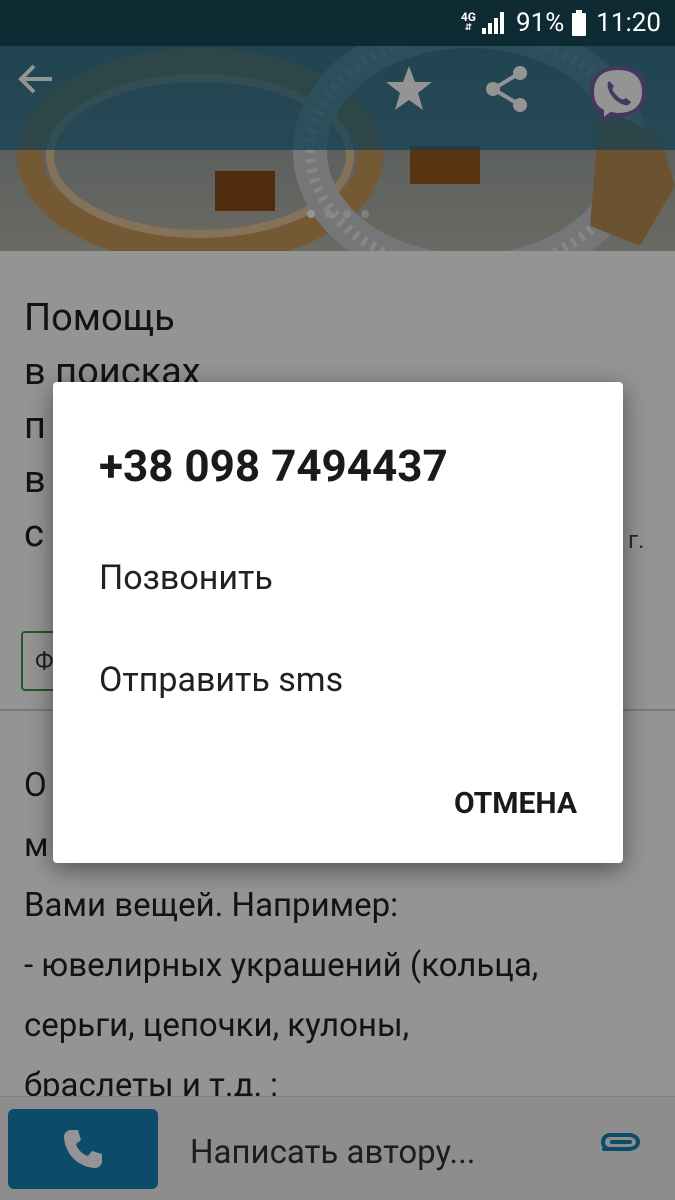 This screenshot has height=1200, width=675. What do you see at coordinates (468, 21) in the screenshot?
I see `network-indicator: 4G ⇵` at bounding box center [468, 21].